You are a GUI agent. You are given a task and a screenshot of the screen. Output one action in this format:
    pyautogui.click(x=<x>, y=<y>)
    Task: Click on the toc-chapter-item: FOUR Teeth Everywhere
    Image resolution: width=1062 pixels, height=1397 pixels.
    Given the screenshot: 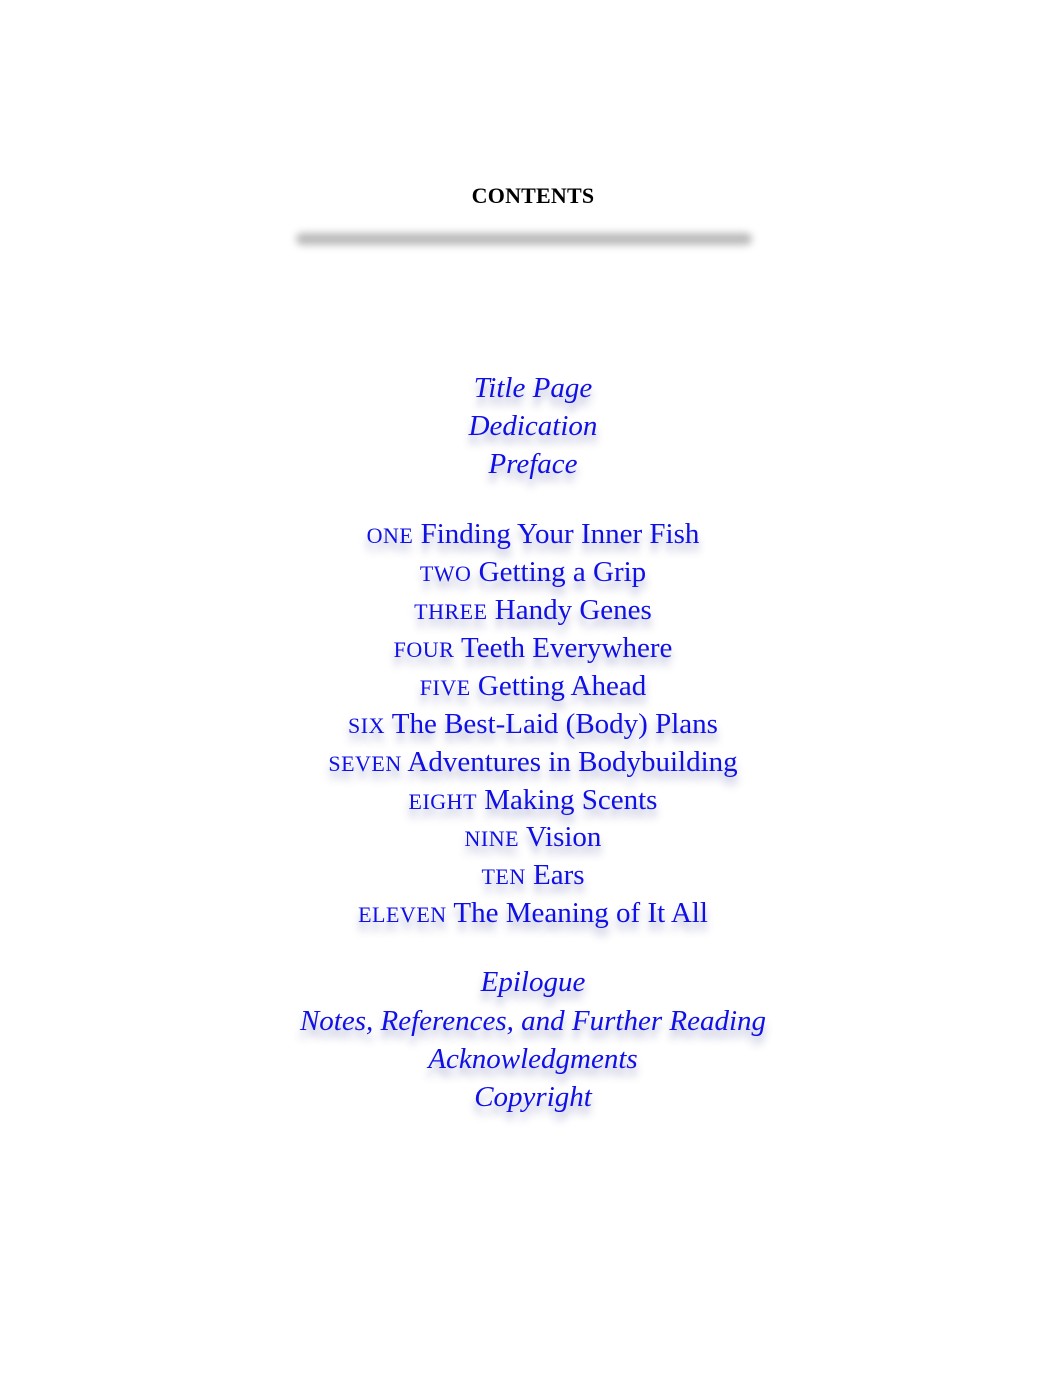 What is the action you would take?
    pyautogui.click(x=531, y=649)
    